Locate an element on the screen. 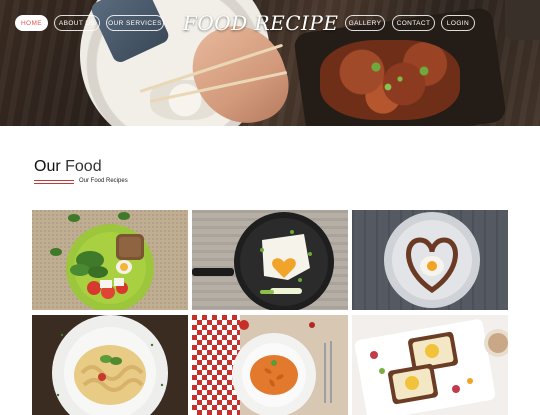 This screenshot has height=415, width=540. nav-login: LOGIN is located at coordinates (458, 23).